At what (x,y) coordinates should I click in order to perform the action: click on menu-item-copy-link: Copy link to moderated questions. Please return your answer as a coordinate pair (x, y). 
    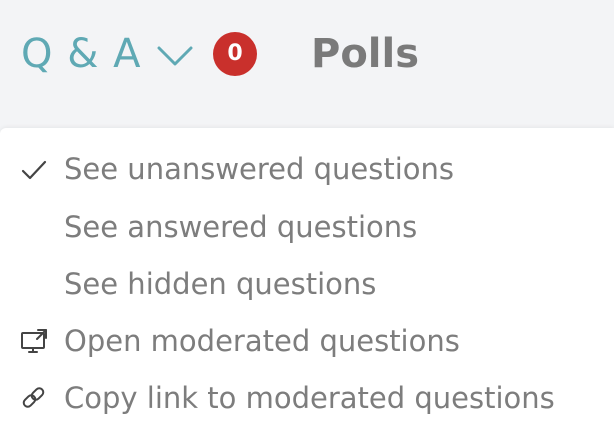
    Looking at the image, I should click on (307, 398).